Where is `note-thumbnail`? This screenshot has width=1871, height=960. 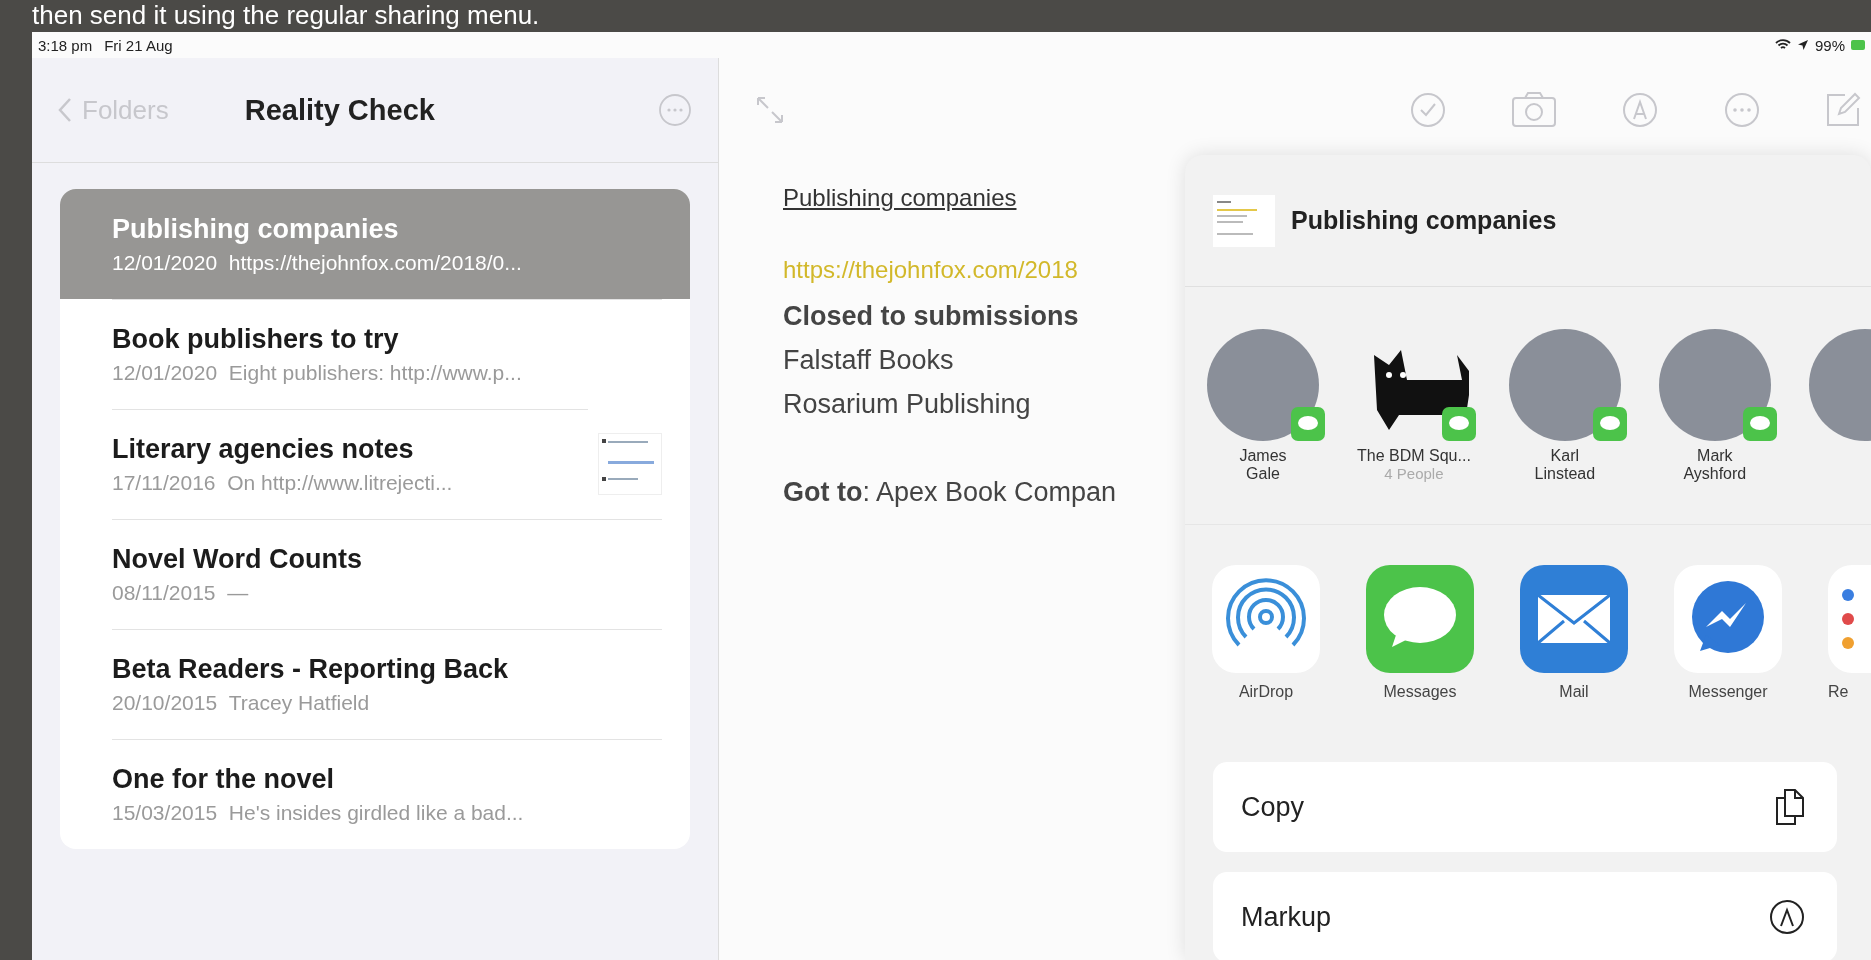
note-thumbnail is located at coordinates (1244, 220).